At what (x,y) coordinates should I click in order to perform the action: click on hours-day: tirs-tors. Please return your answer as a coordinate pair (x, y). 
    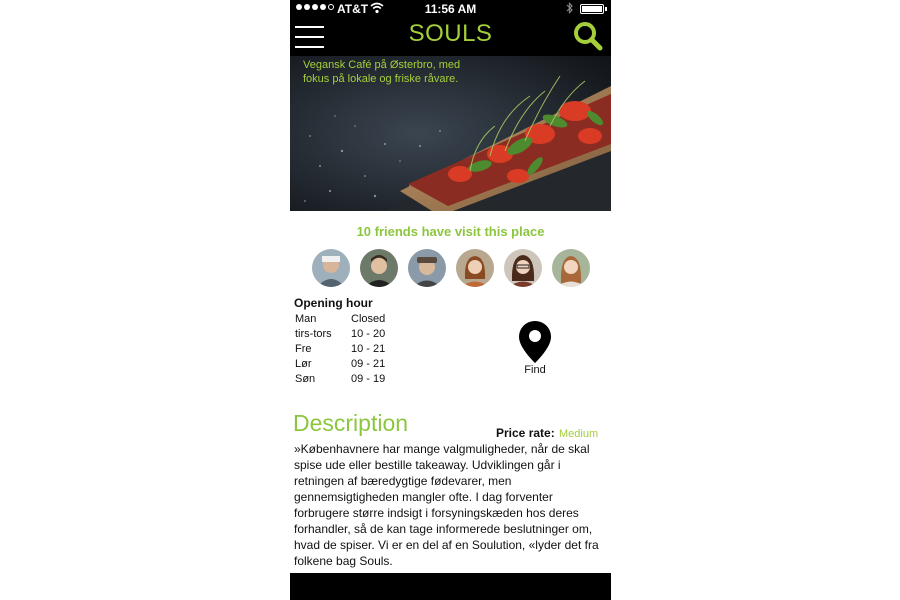
    Looking at the image, I should click on (313, 334).